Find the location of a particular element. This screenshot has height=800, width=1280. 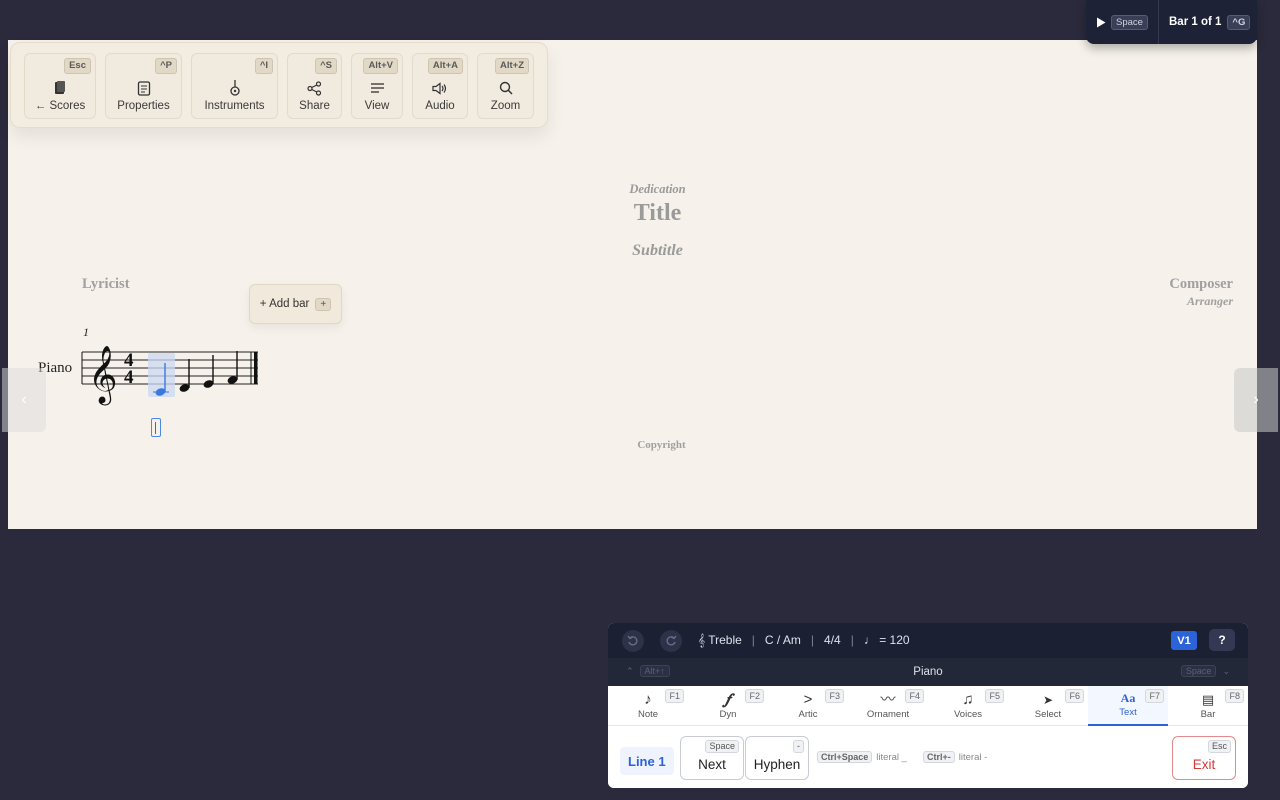

trill-icon: 〰 is located at coordinates (888, 699).